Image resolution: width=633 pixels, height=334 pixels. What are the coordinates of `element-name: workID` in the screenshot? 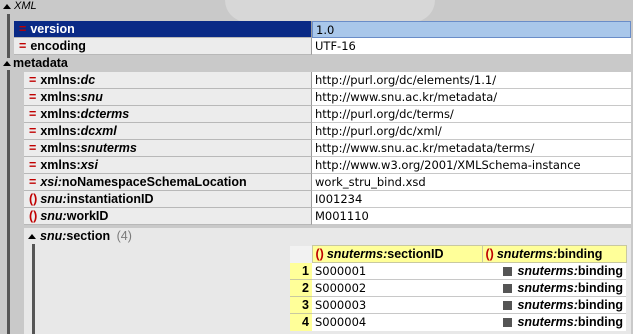 It's located at (87, 216).